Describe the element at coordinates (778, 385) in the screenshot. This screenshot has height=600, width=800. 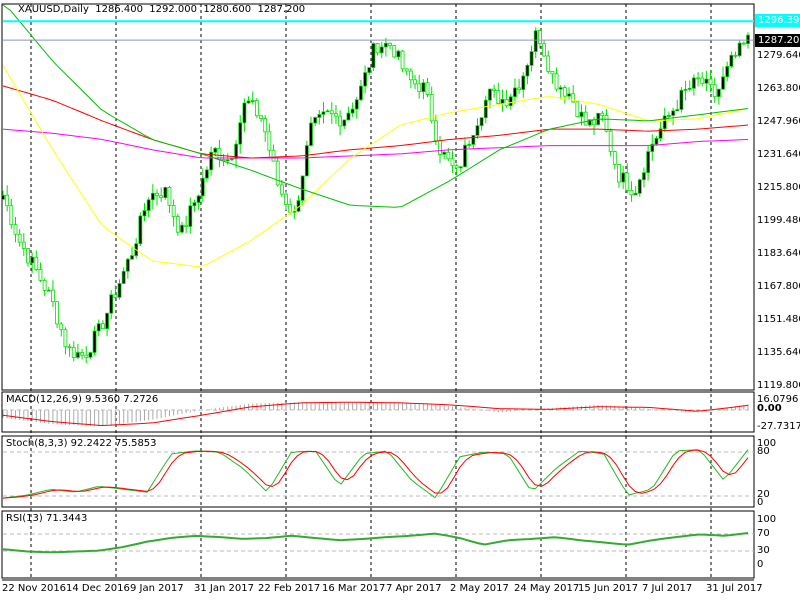
I see `price-axis-label: 1119.800` at that location.